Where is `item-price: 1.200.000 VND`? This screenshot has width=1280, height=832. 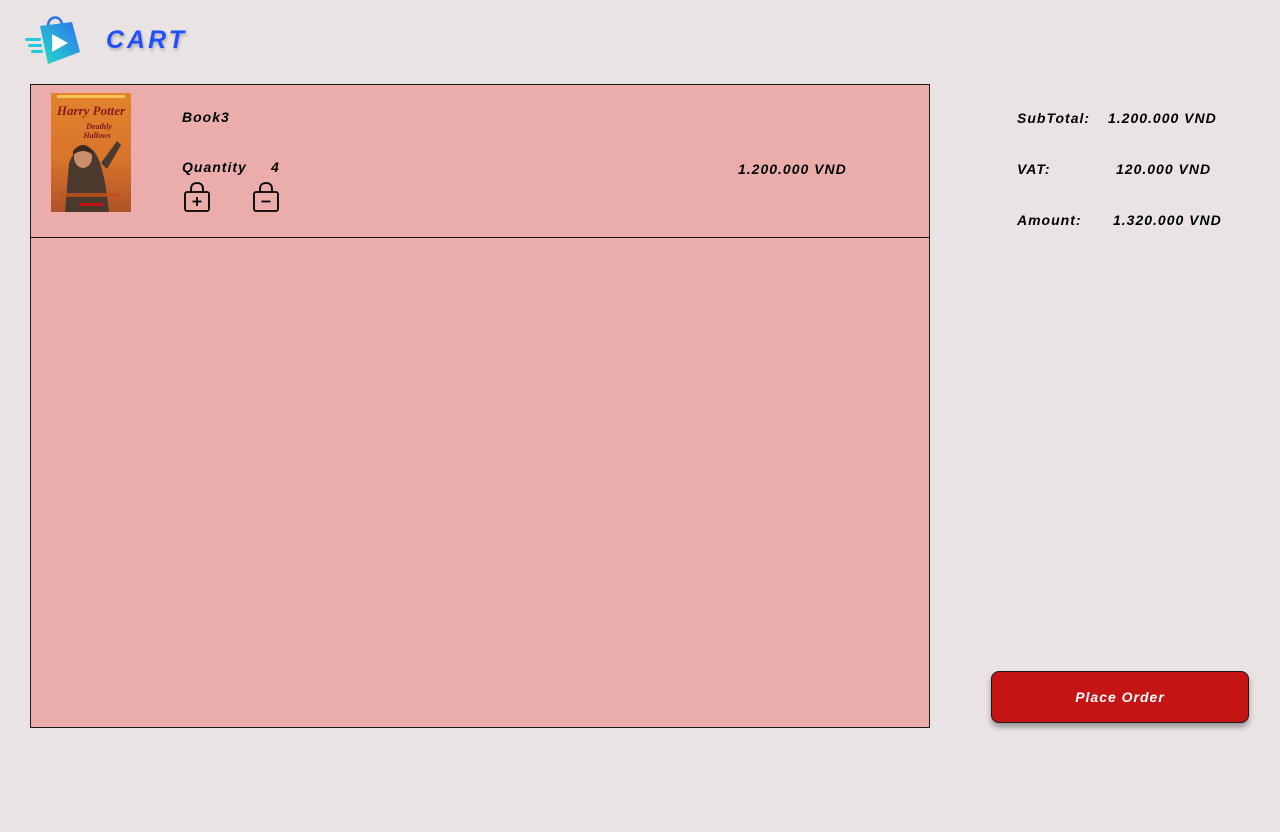
item-price: 1.200.000 VND is located at coordinates (792, 169).